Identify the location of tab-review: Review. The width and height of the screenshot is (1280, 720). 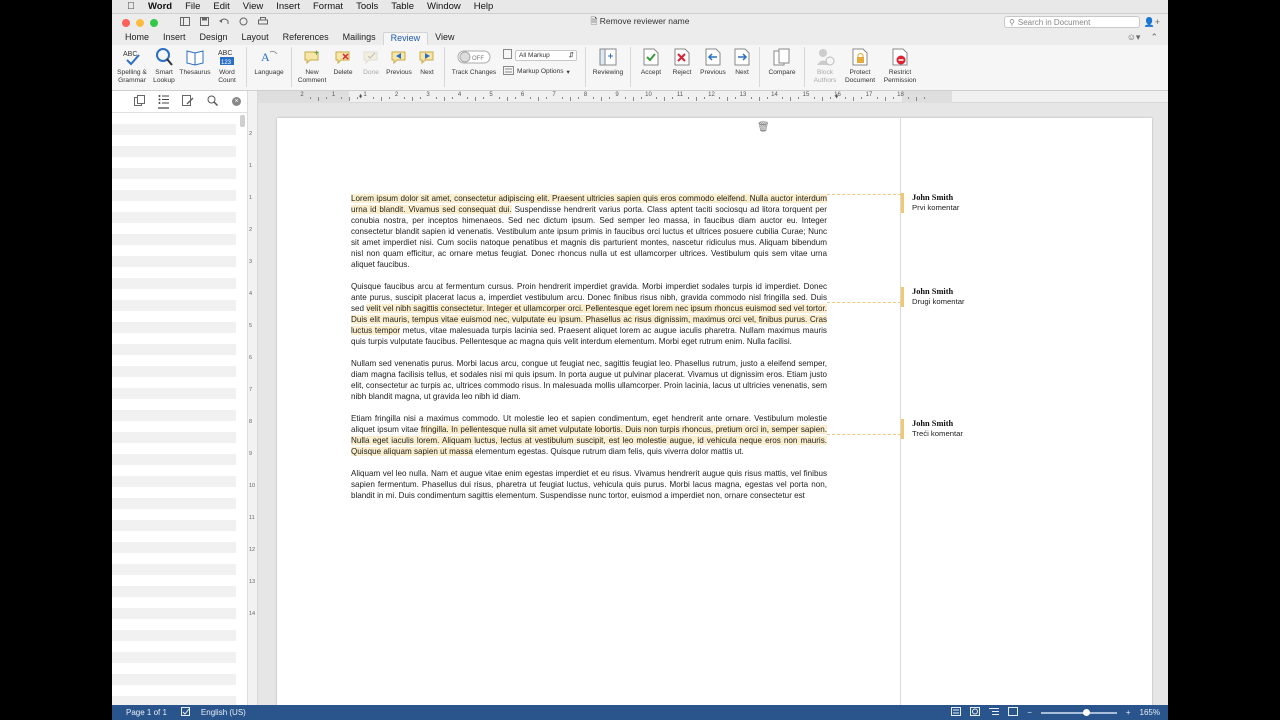
(405, 38).